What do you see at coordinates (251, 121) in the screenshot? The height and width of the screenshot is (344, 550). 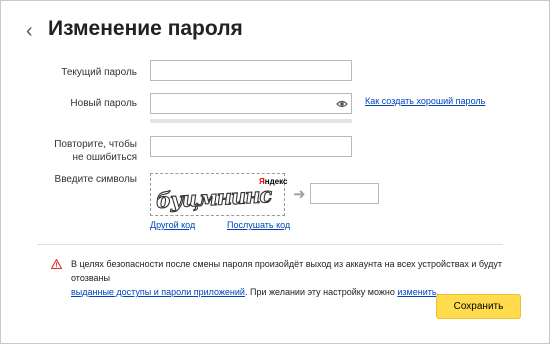 I see `password-strength-bar` at bounding box center [251, 121].